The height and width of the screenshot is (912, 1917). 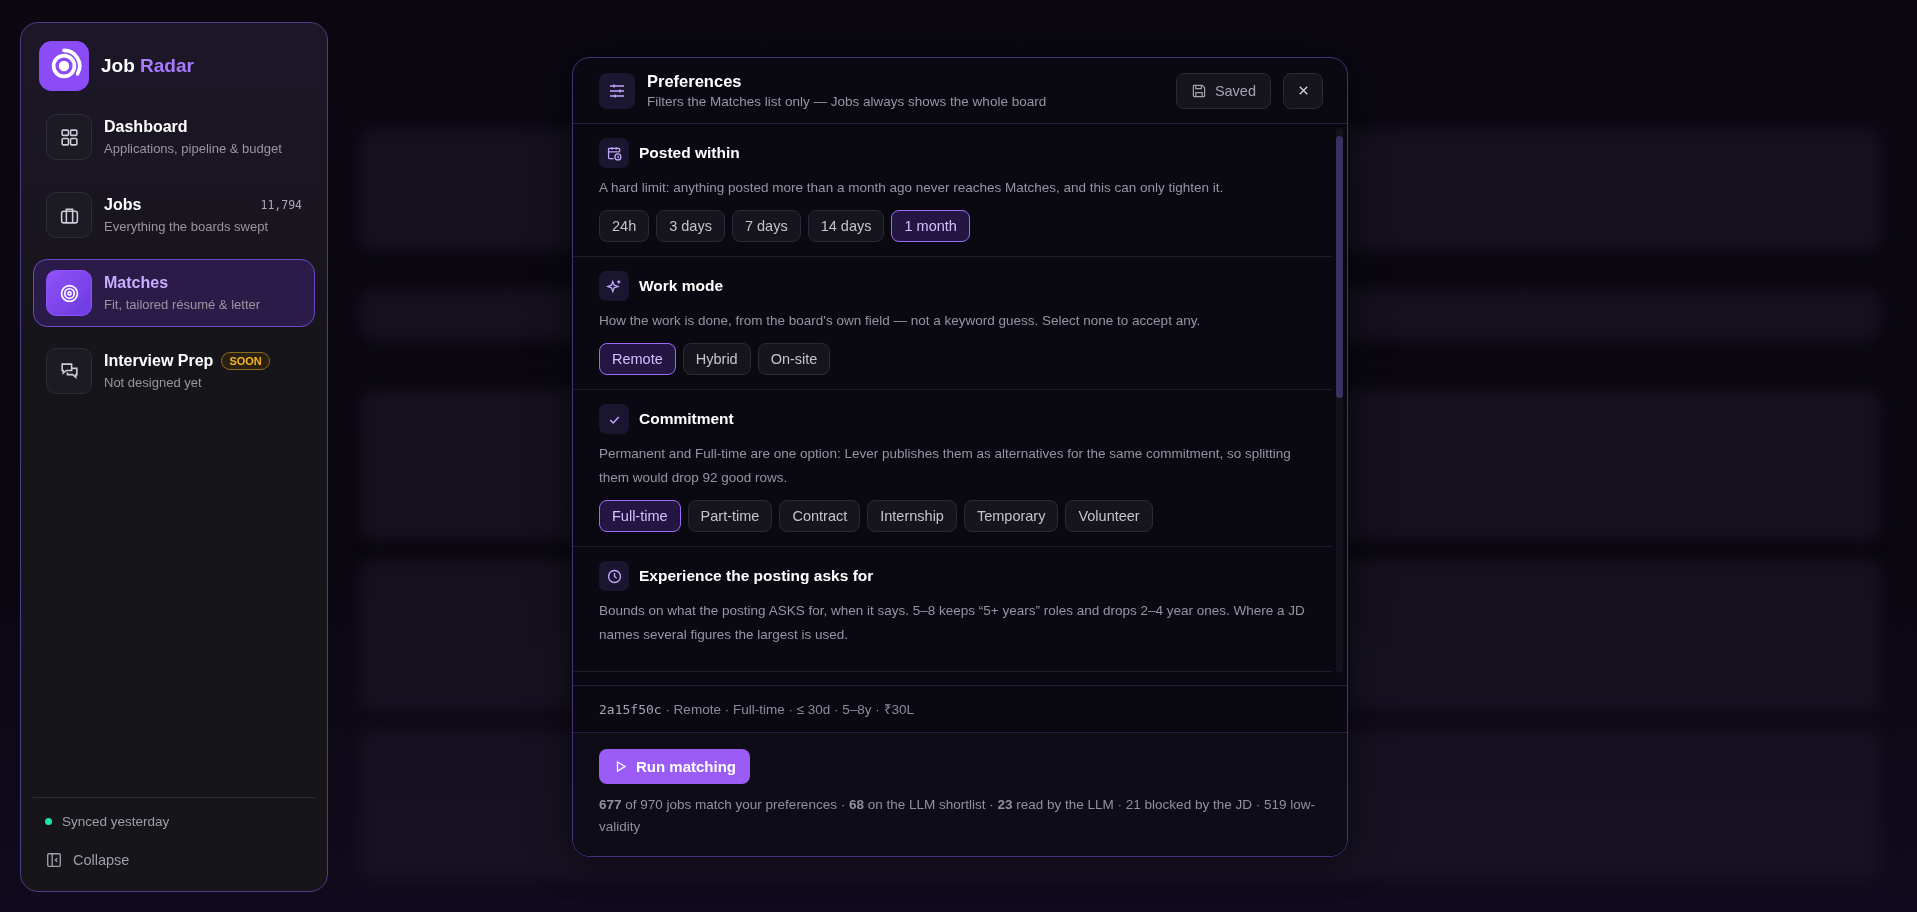 What do you see at coordinates (730, 516) in the screenshot?
I see `option-chip: Part-time` at bounding box center [730, 516].